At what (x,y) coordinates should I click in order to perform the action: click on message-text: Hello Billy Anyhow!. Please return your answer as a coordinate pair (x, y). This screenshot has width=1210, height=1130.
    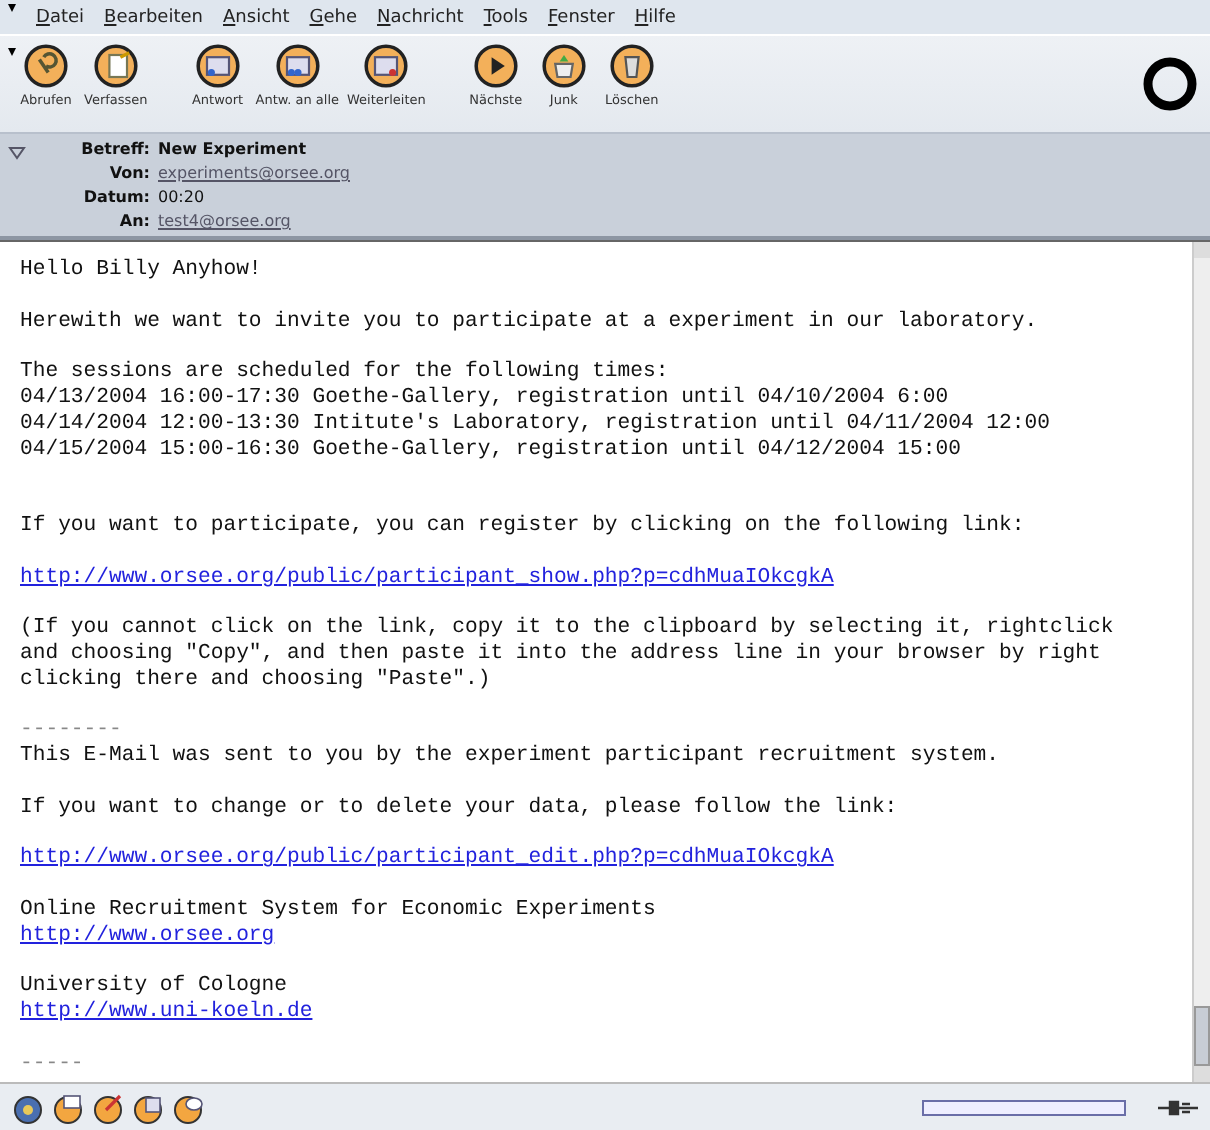
    Looking at the image, I should click on (141, 271).